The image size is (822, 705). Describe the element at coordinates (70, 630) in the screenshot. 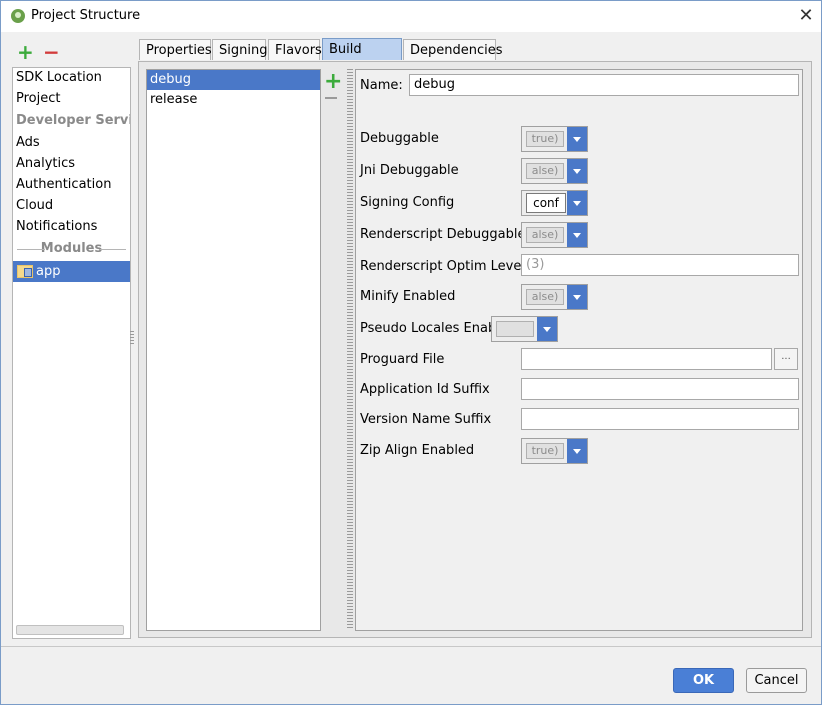

I see `nav-horizontal-scrollbar` at that location.